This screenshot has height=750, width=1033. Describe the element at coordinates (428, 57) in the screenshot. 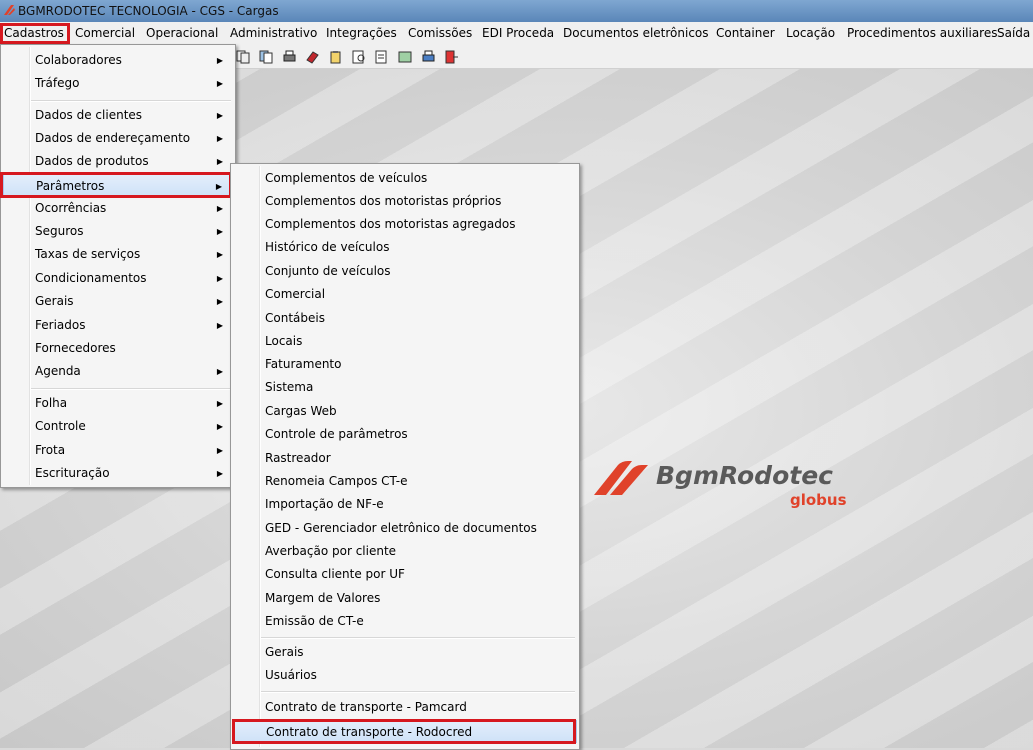

I see `printer-blue-icon` at that location.